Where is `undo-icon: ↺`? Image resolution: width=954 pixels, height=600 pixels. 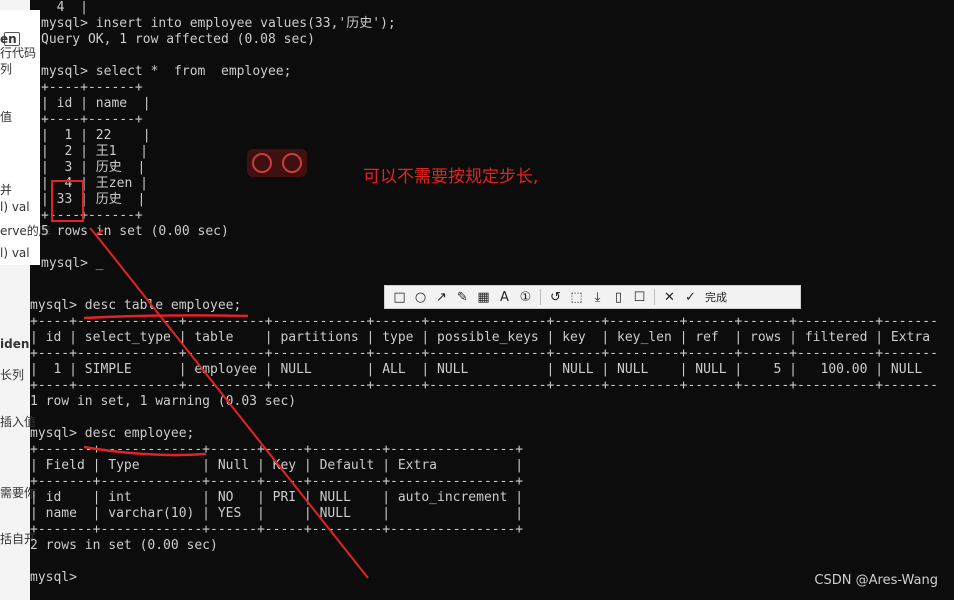
undo-icon: ↺ is located at coordinates (555, 297).